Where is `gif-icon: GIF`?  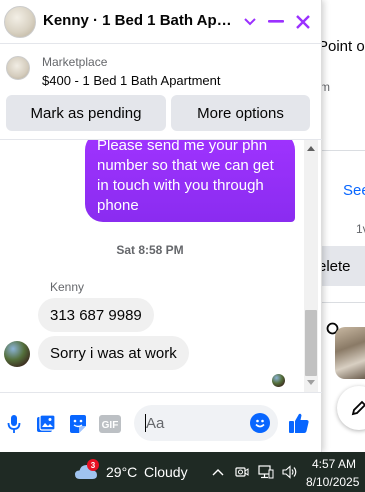 gif-icon: GIF is located at coordinates (110, 424).